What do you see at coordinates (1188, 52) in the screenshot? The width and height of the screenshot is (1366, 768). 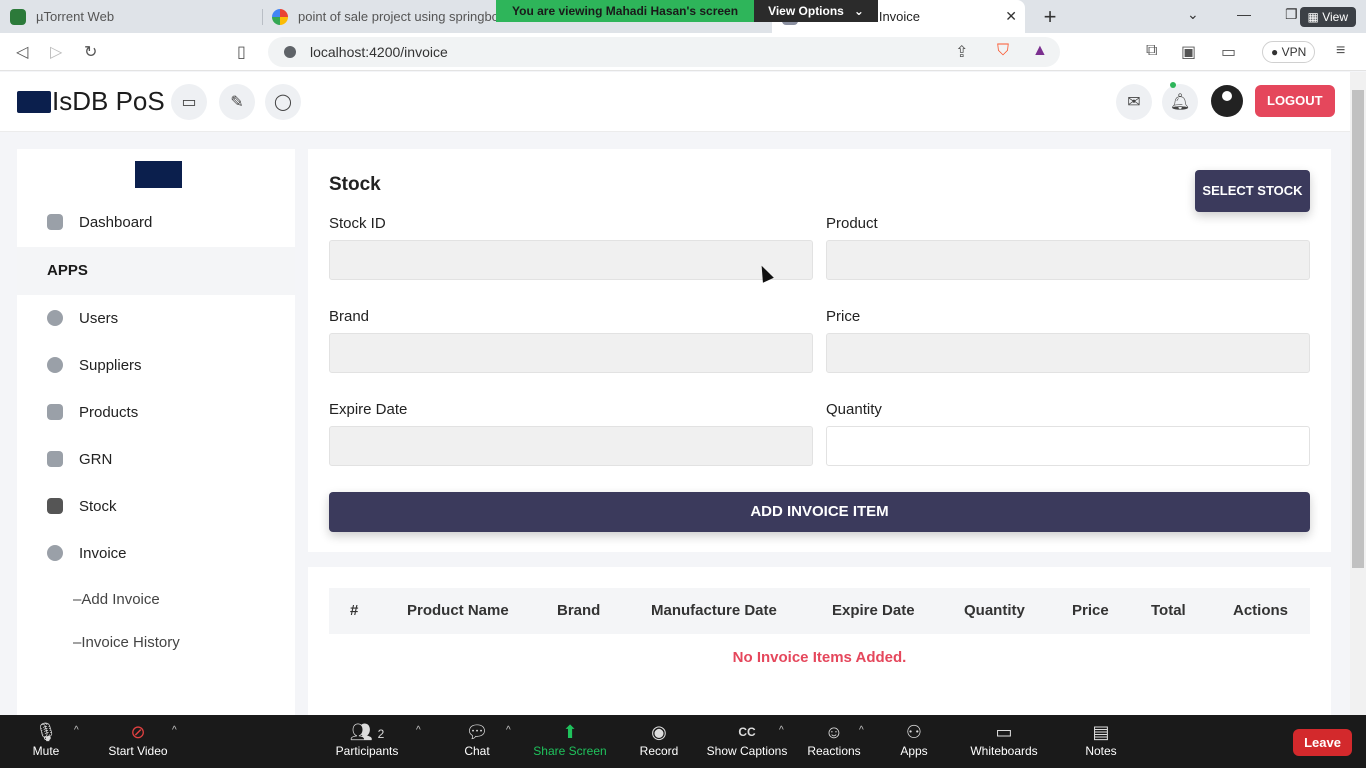 I see `sidebar-toggle-icon: ▣` at bounding box center [1188, 52].